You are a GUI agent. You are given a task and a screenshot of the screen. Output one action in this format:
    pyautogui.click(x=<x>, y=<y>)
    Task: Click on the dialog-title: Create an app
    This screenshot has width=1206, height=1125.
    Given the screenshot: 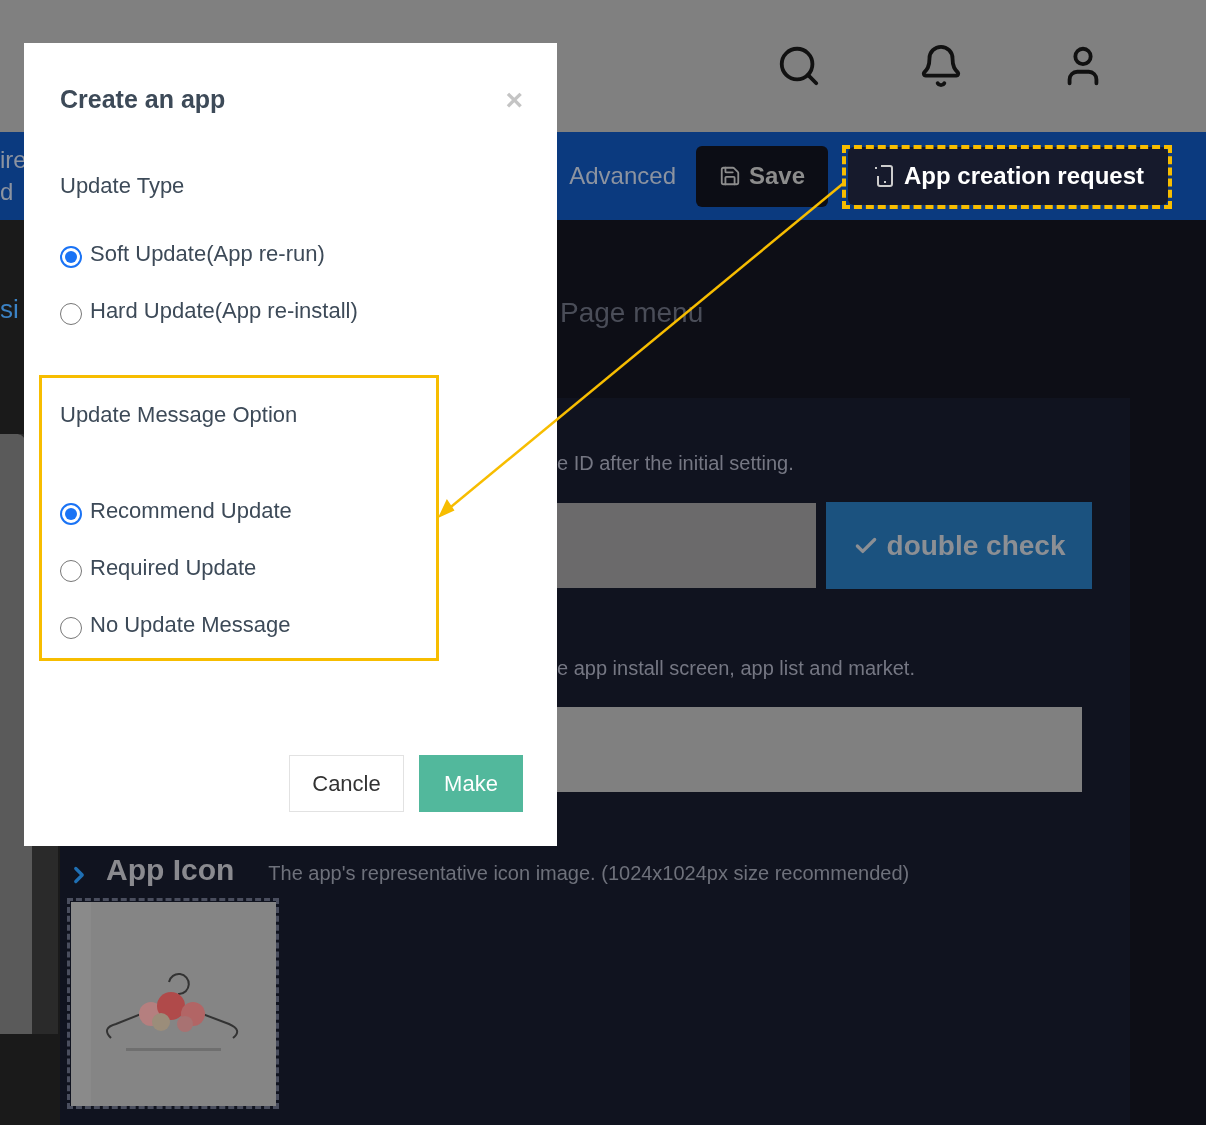 What is the action you would take?
    pyautogui.click(x=143, y=99)
    